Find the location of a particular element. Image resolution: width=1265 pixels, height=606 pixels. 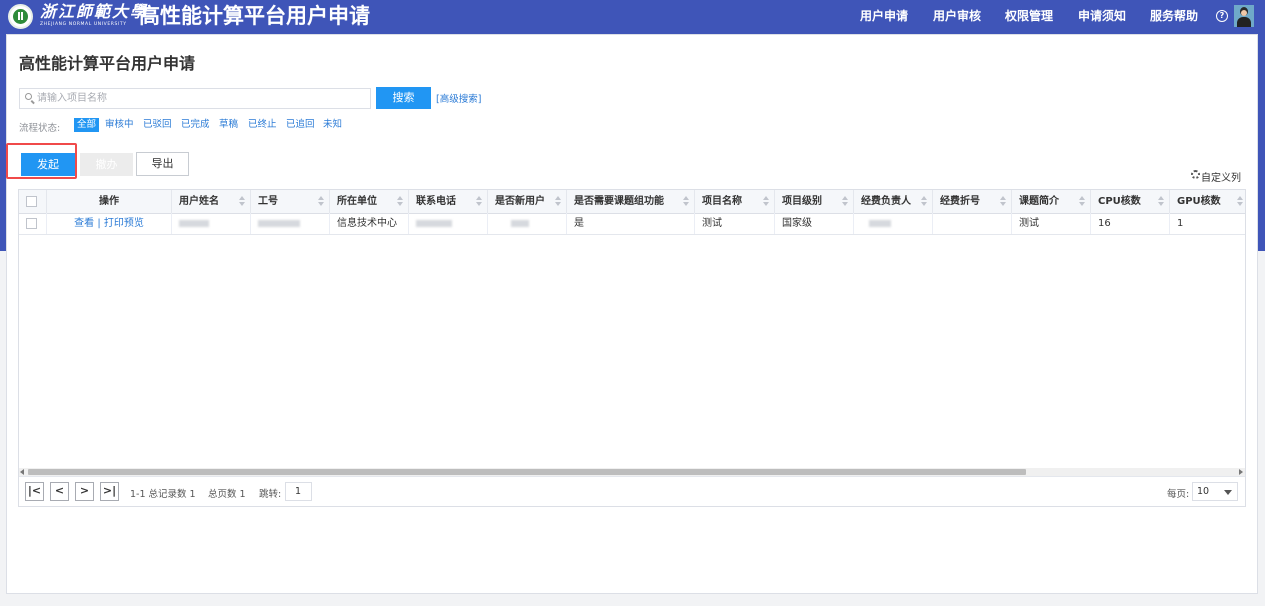

jump-label: 跳转: is located at coordinates (270, 494).